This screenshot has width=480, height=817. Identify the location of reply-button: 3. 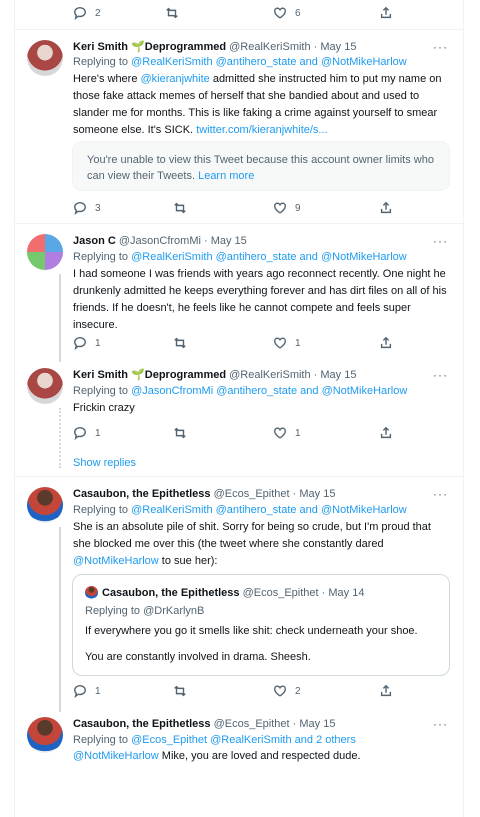
(87, 208).